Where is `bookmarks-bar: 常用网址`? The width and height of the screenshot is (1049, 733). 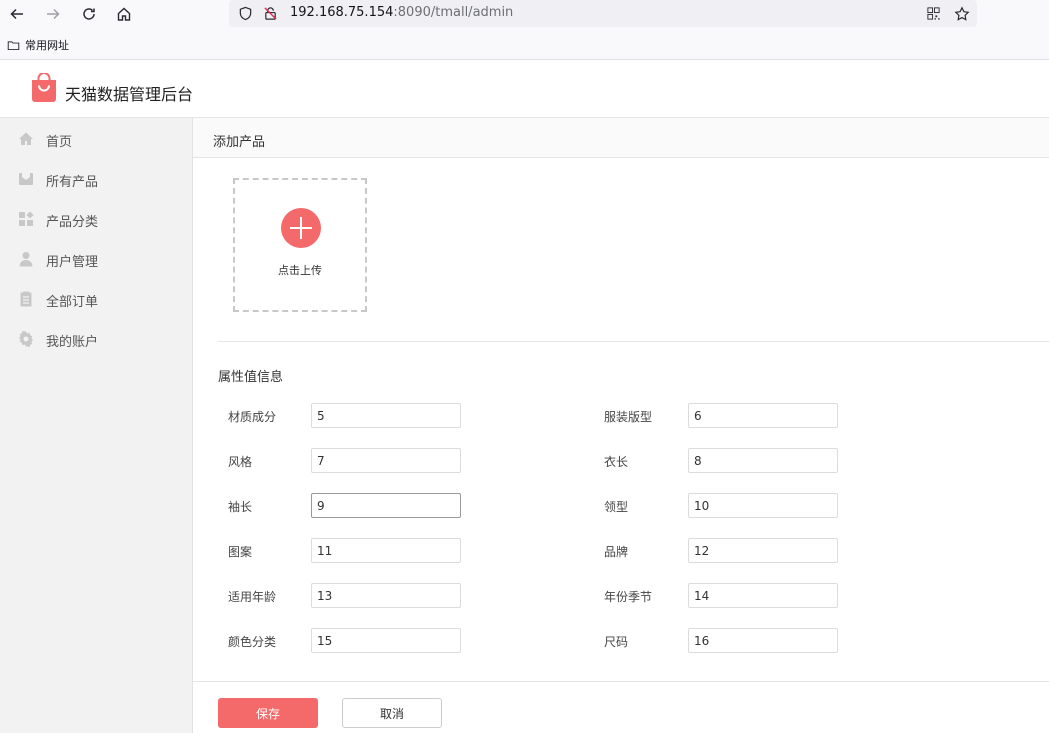 bookmarks-bar: 常用网址 is located at coordinates (524, 45).